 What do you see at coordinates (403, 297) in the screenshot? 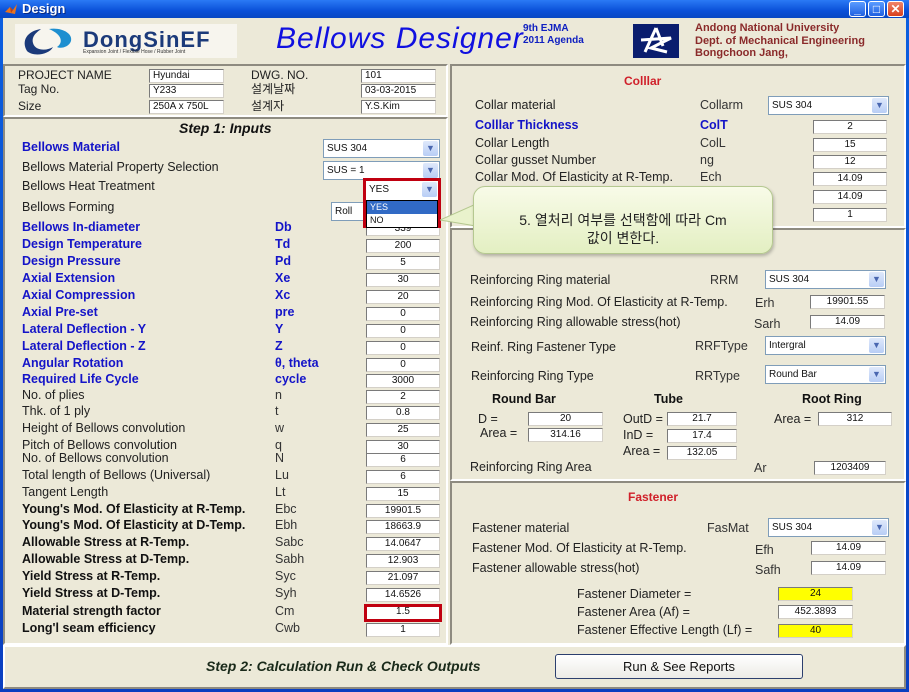
I see `step1-row-input: 20` at bounding box center [403, 297].